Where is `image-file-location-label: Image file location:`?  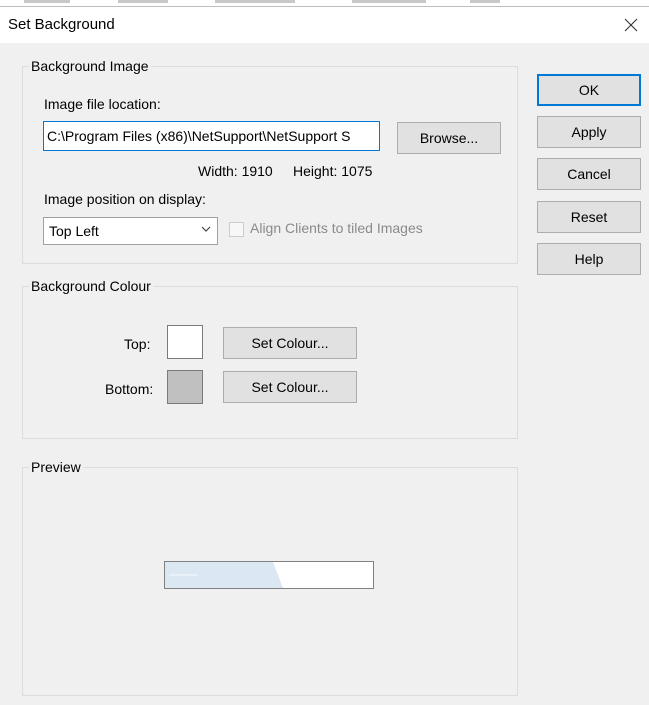
image-file-location-label: Image file location: is located at coordinates (102, 104).